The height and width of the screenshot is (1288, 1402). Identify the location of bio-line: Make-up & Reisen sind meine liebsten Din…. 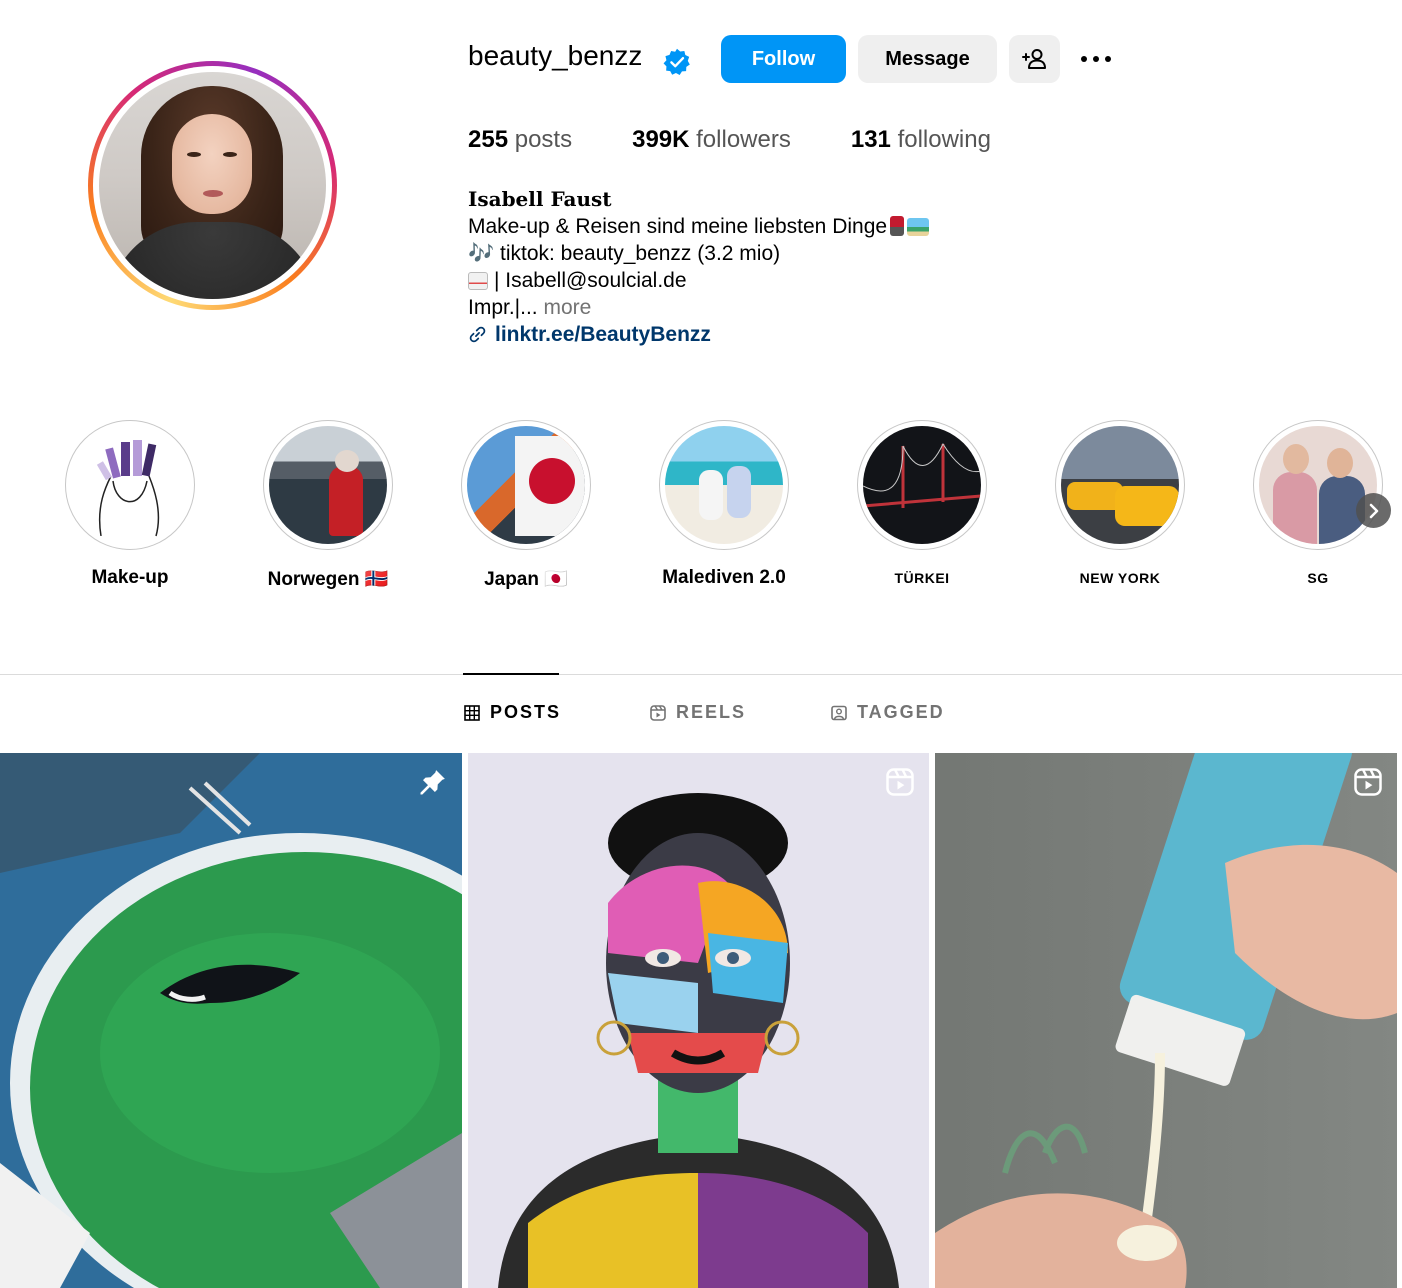
(699, 226).